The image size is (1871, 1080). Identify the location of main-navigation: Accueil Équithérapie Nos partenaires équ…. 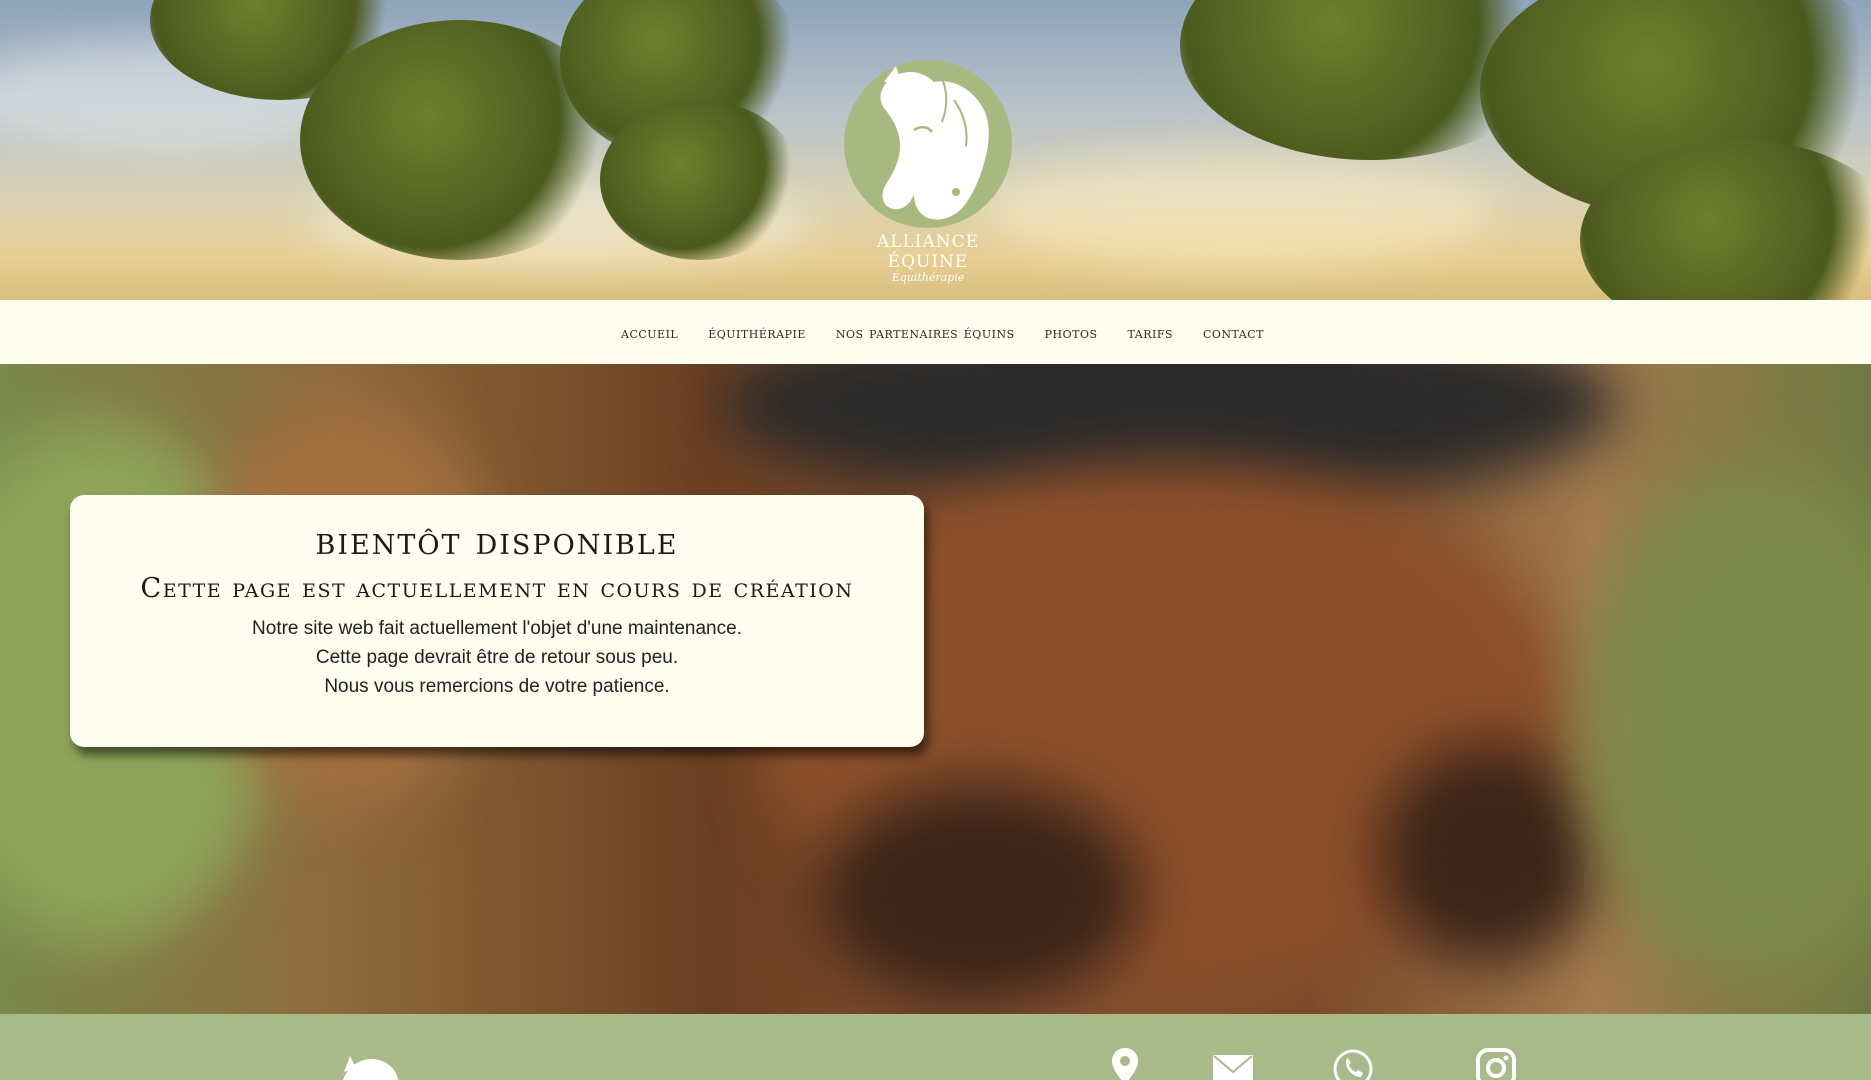
(935, 332).